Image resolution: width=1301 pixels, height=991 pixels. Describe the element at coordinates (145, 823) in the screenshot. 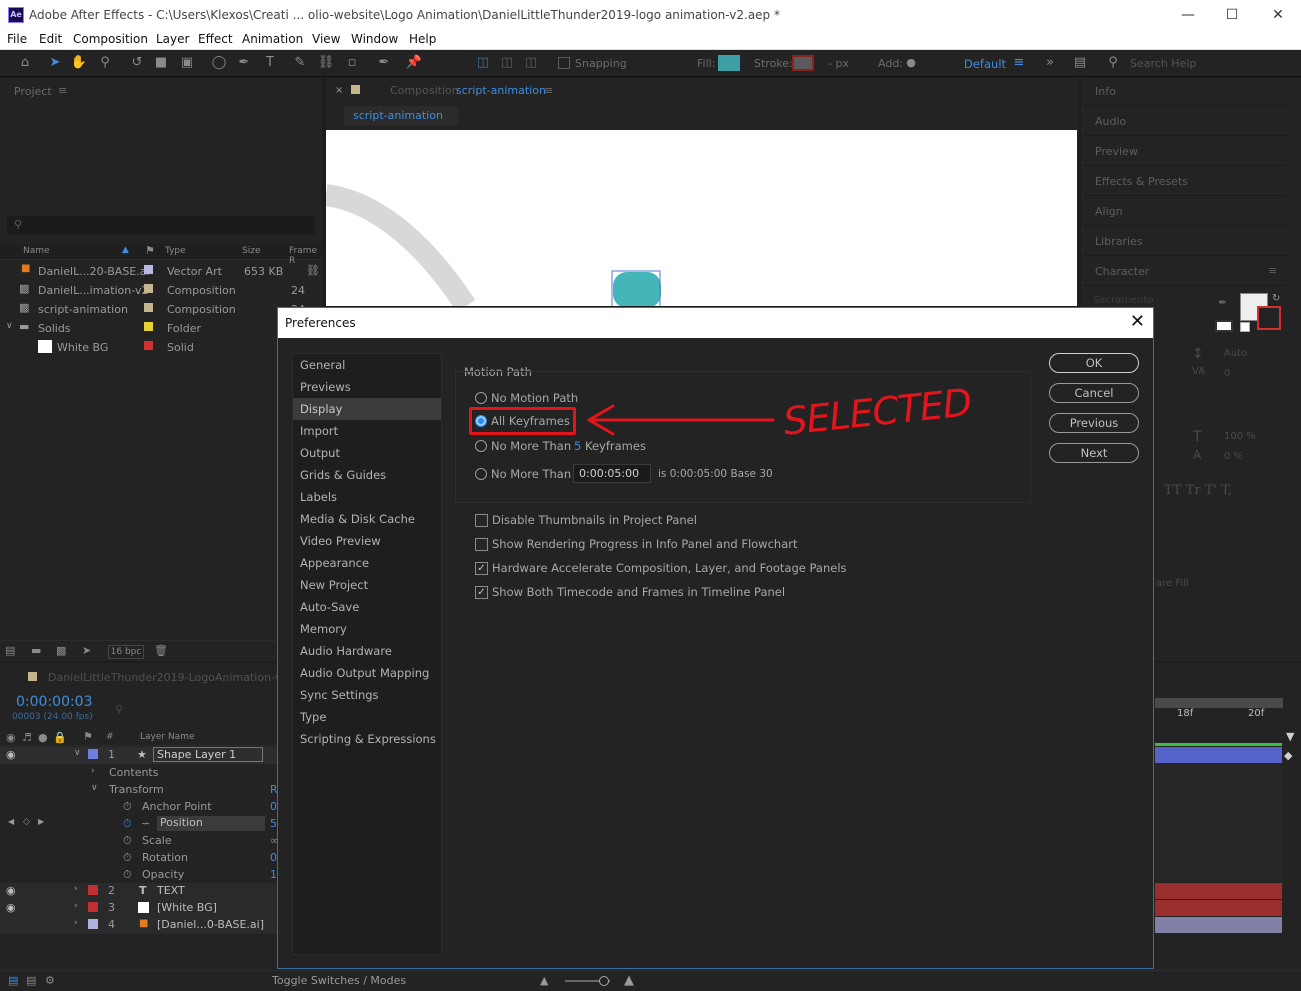

I see `graph-icon: ∽` at that location.